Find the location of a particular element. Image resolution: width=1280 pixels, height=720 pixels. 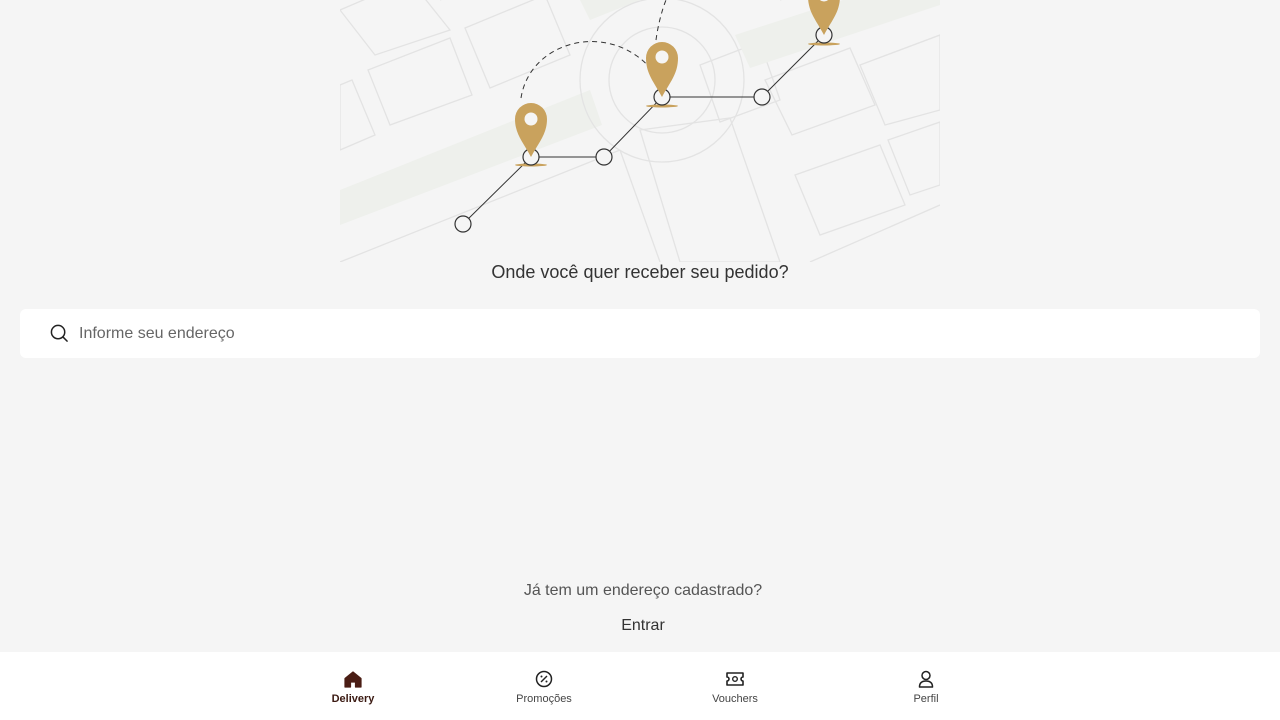

nav-label-delivery: Delivery is located at coordinates (353, 699).